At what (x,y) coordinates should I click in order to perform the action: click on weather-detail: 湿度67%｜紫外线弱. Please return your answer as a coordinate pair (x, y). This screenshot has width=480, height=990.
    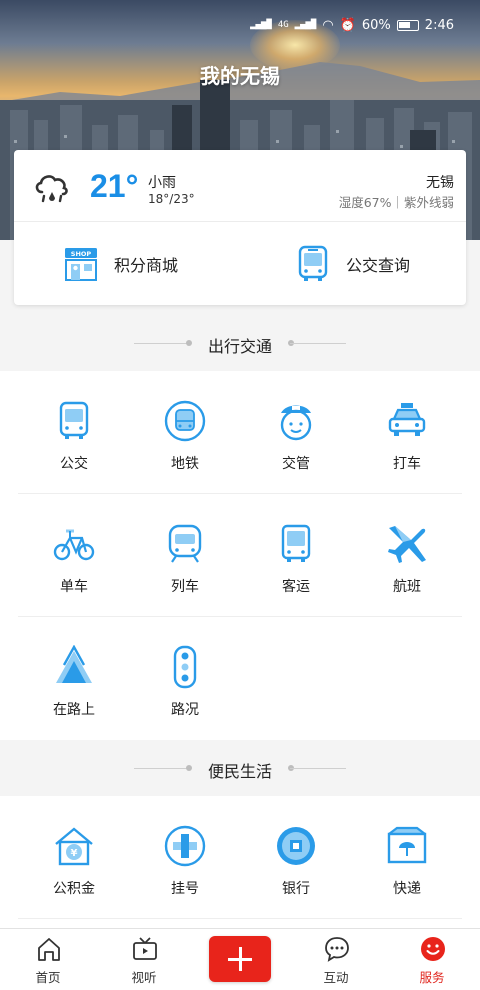
    Looking at the image, I should click on (396, 202).